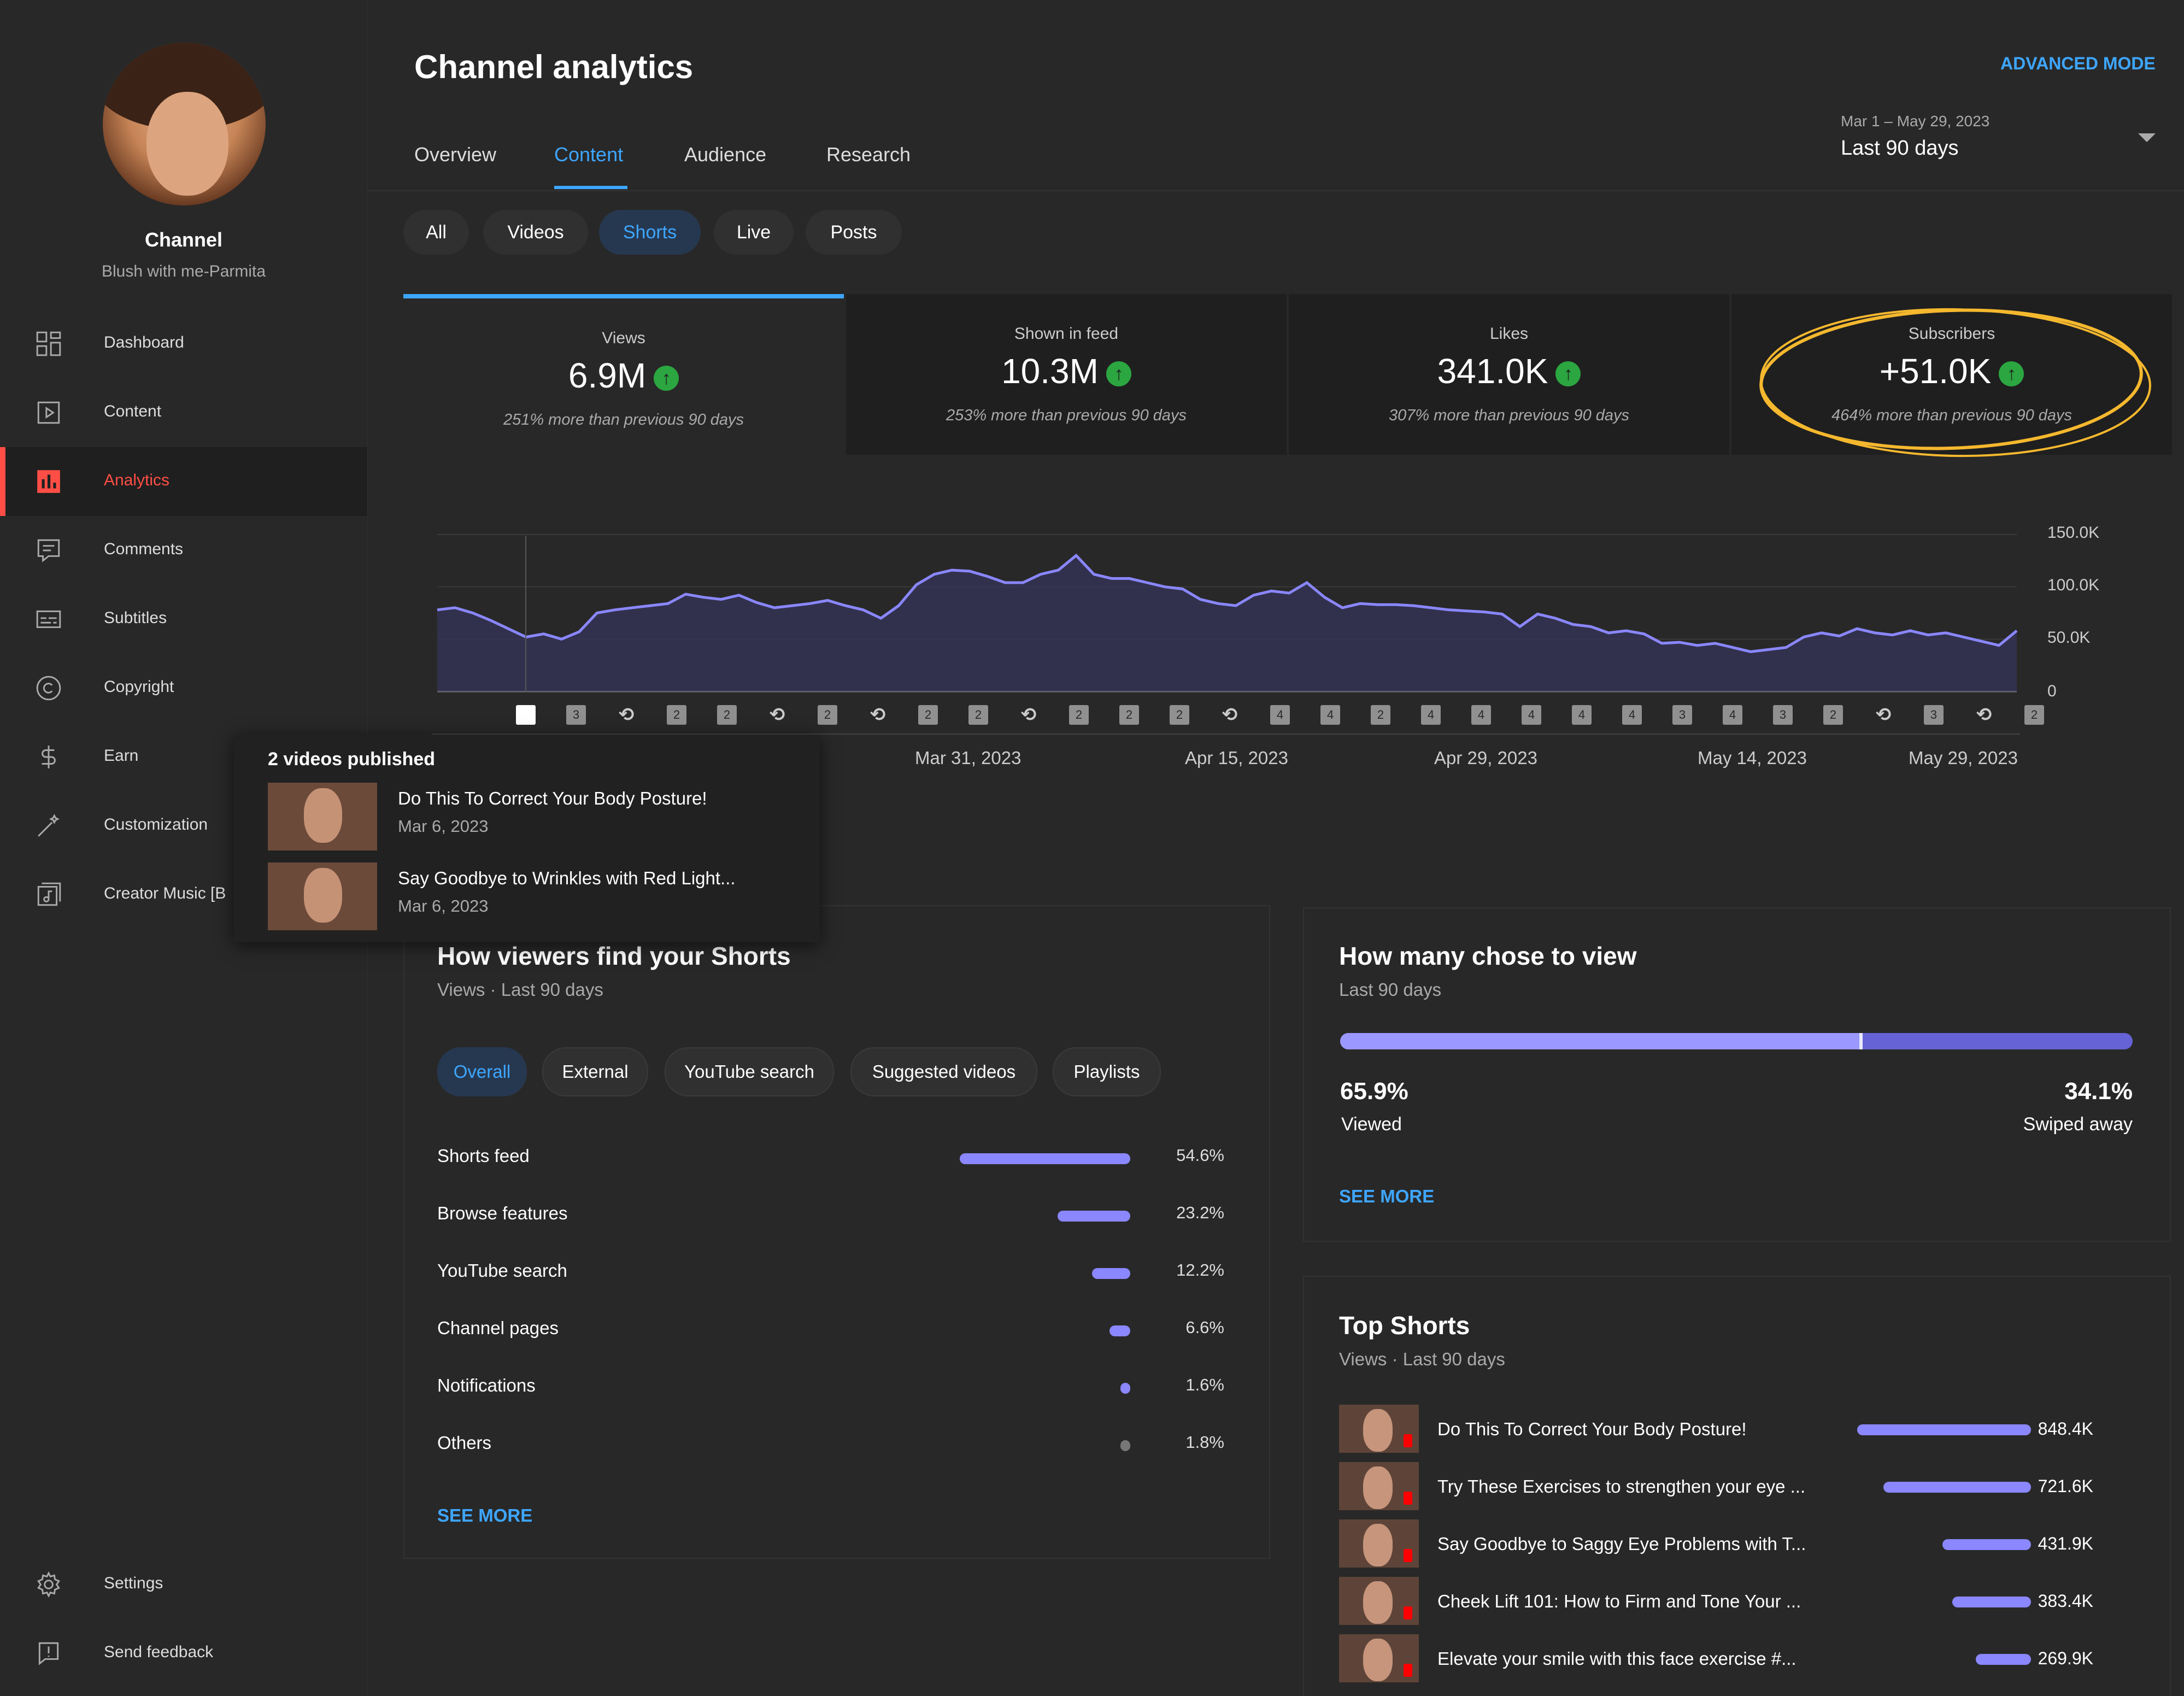 Image resolution: width=2184 pixels, height=1696 pixels. I want to click on sidebar-item-label: Comments, so click(144, 549).